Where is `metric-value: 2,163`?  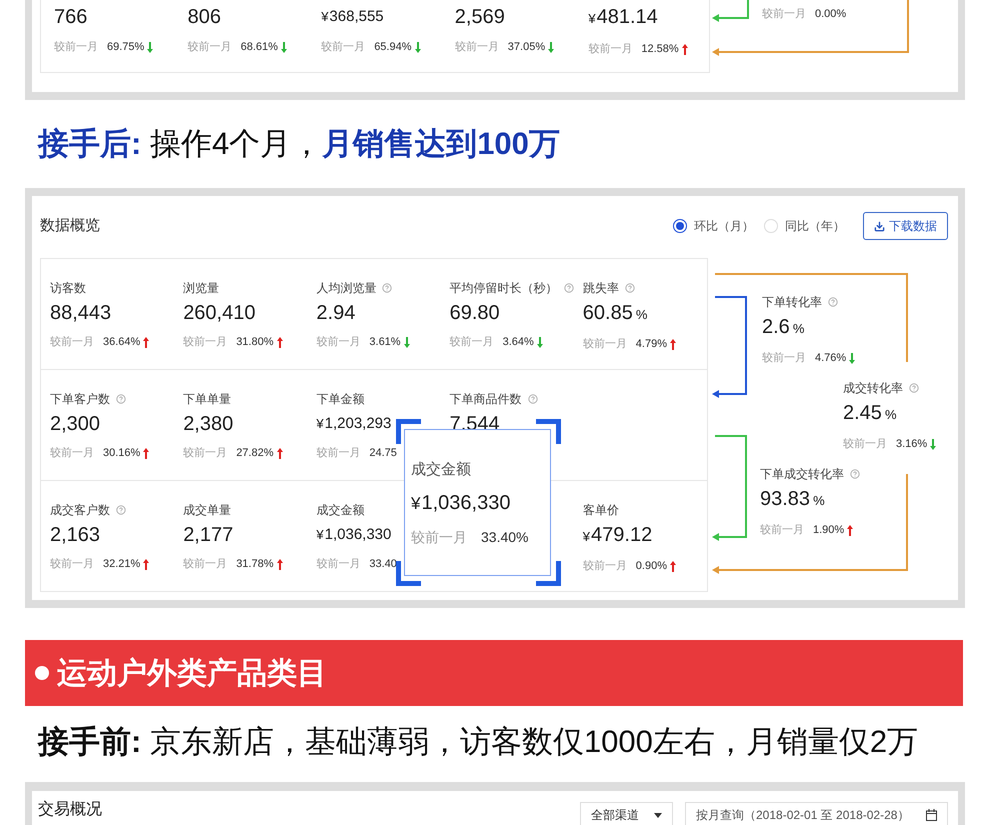
metric-value: 2,163 is located at coordinates (75, 535).